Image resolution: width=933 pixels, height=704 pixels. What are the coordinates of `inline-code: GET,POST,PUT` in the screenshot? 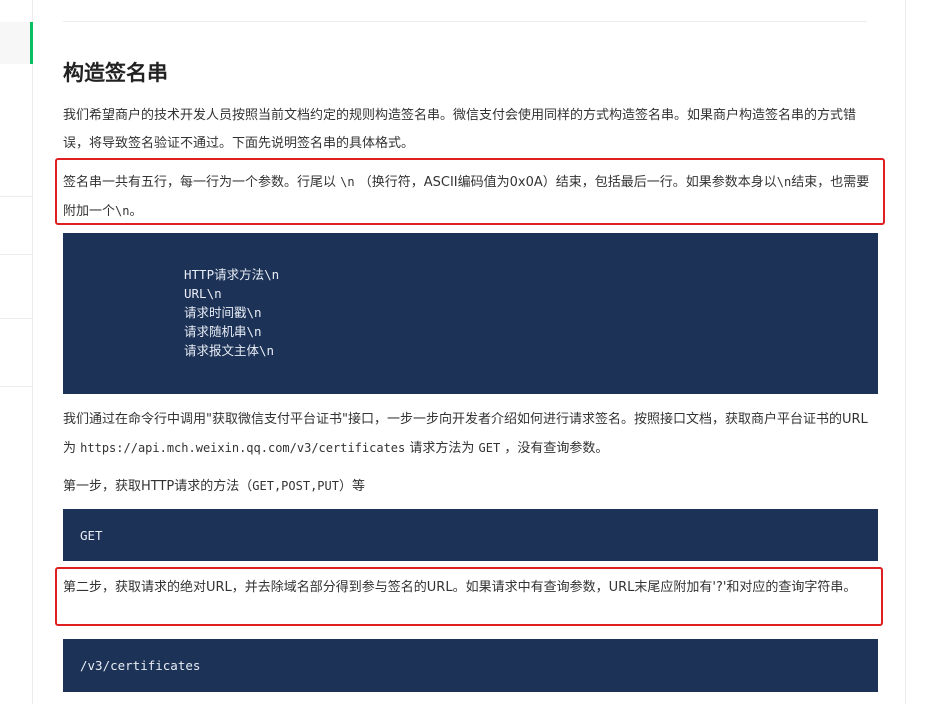 It's located at (295, 486).